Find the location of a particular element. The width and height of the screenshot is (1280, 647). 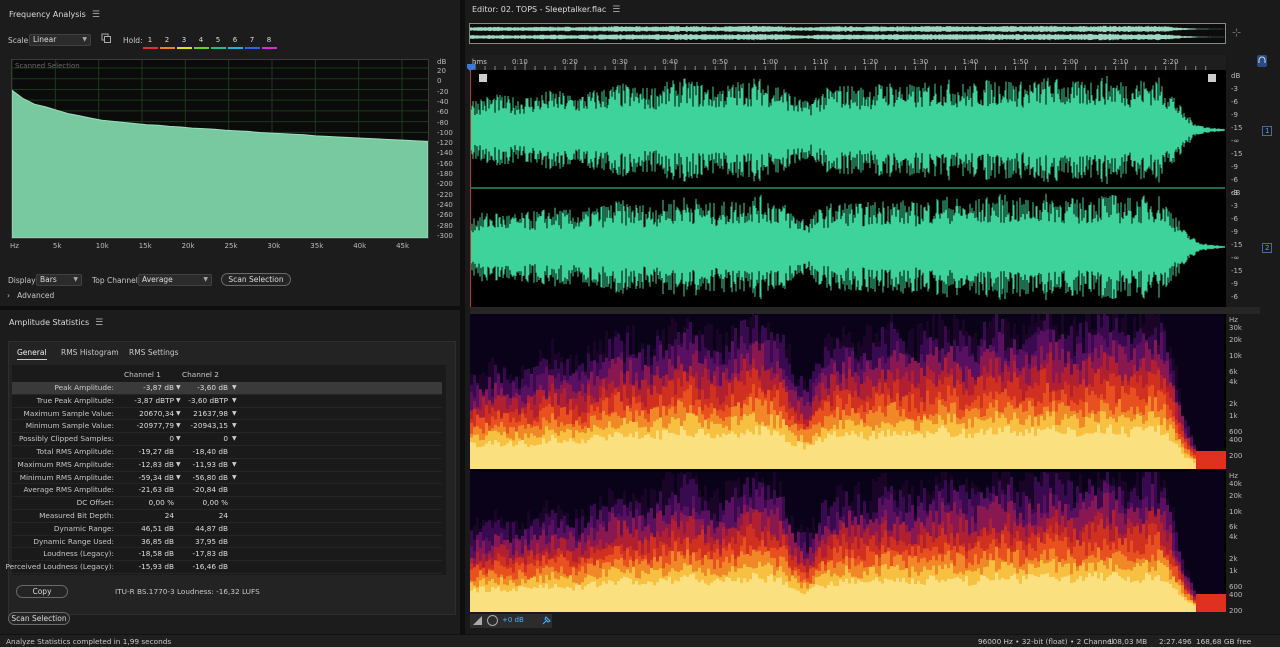

fade-in-handle-icon is located at coordinates (483, 78).